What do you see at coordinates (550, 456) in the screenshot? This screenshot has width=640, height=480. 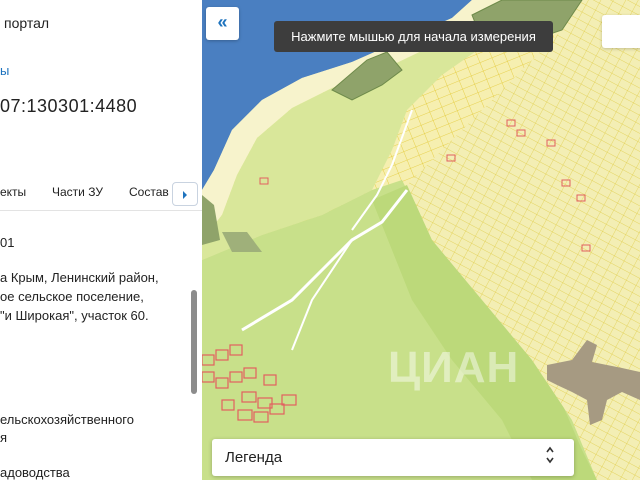 I see `sort-arrows-icon` at bounding box center [550, 456].